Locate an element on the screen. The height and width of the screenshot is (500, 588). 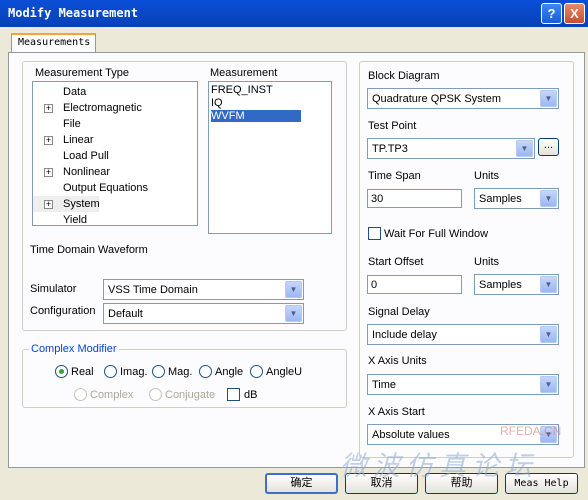
test-point-label: Test Point is located at coordinates (392, 126).